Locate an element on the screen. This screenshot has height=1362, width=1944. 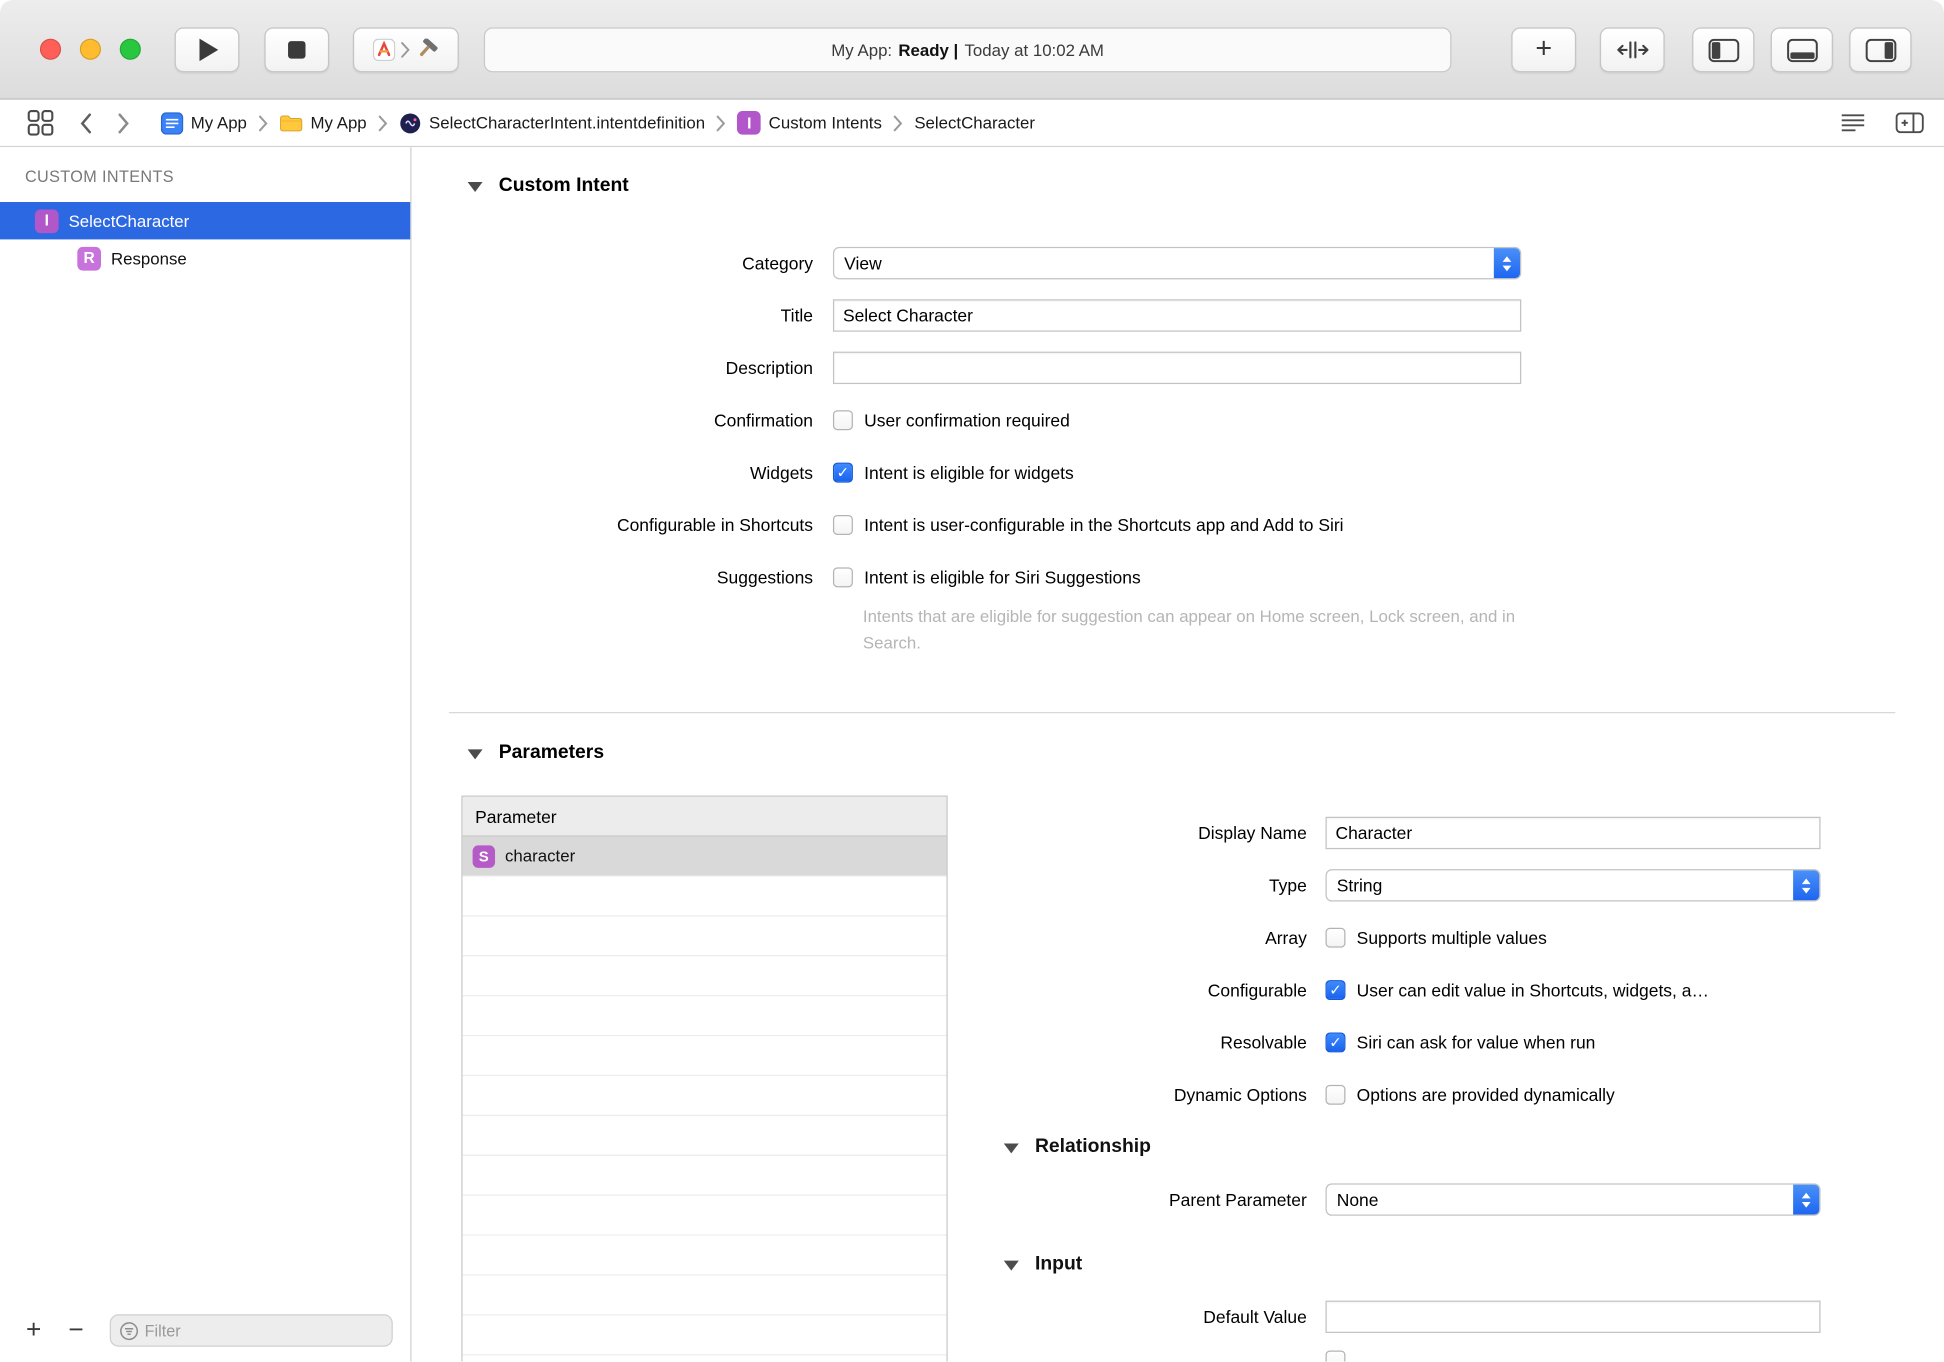
activity-status-display: My App: Ready | Today at 10:02 AM is located at coordinates (967, 50).